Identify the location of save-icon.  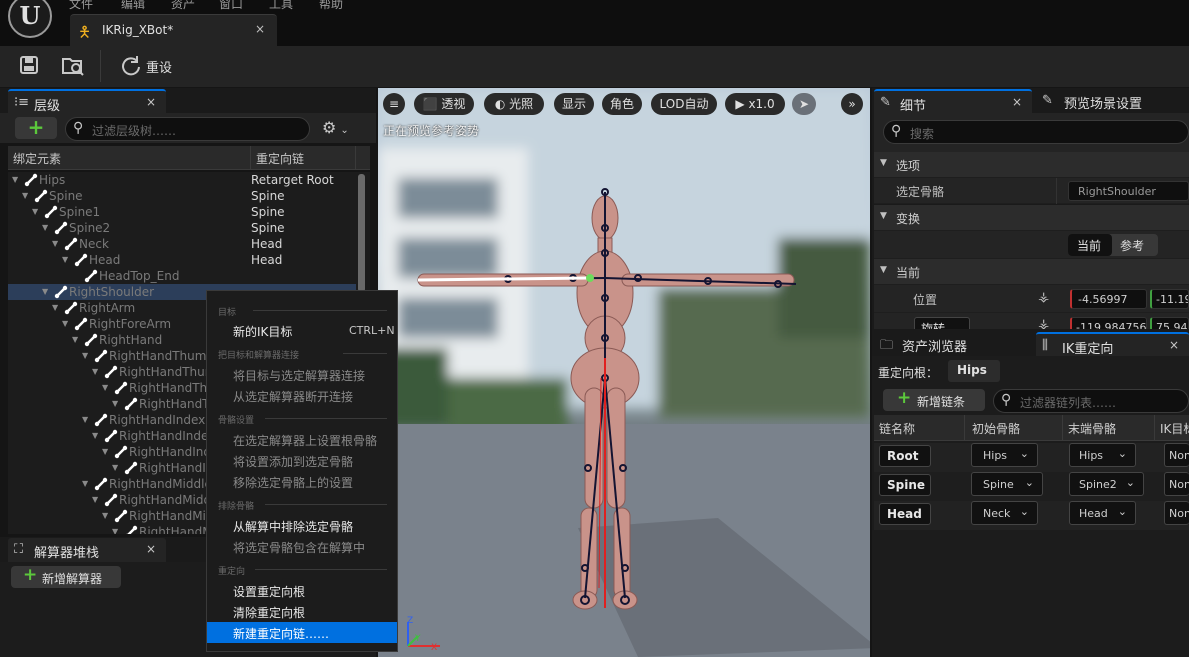
(29, 65).